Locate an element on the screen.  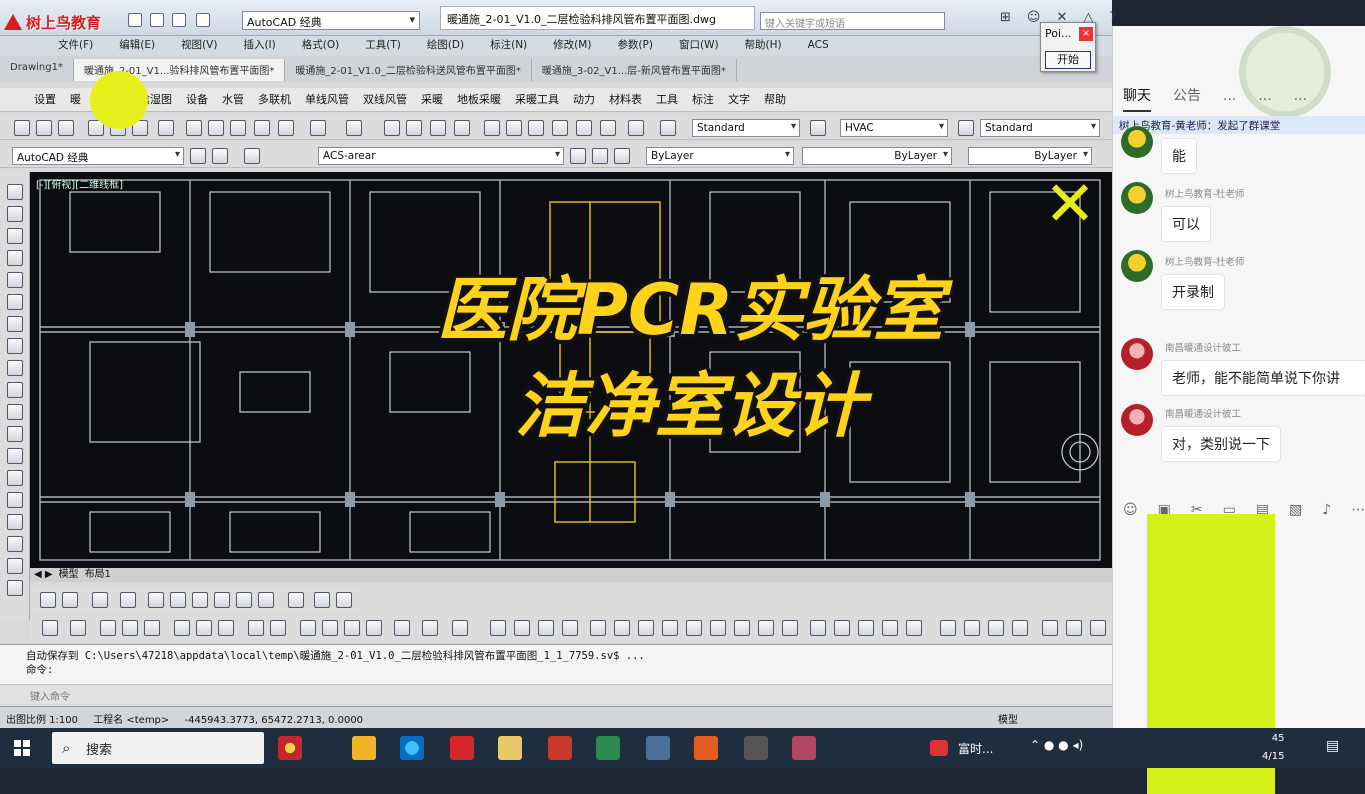
menu-draw: 绘图(D) is located at coordinates (445, 45).